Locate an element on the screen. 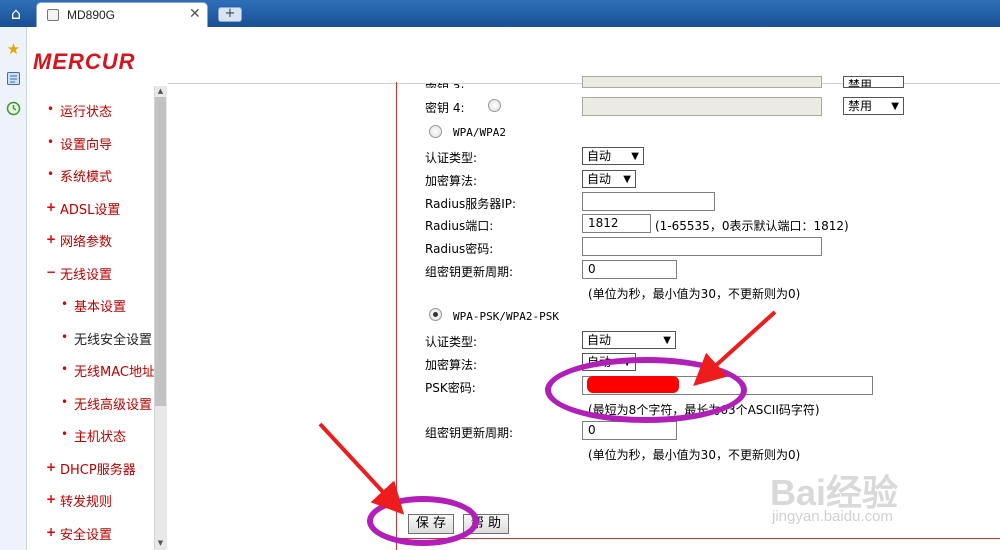  arrow-to-psk is located at coordinates (735, 348).